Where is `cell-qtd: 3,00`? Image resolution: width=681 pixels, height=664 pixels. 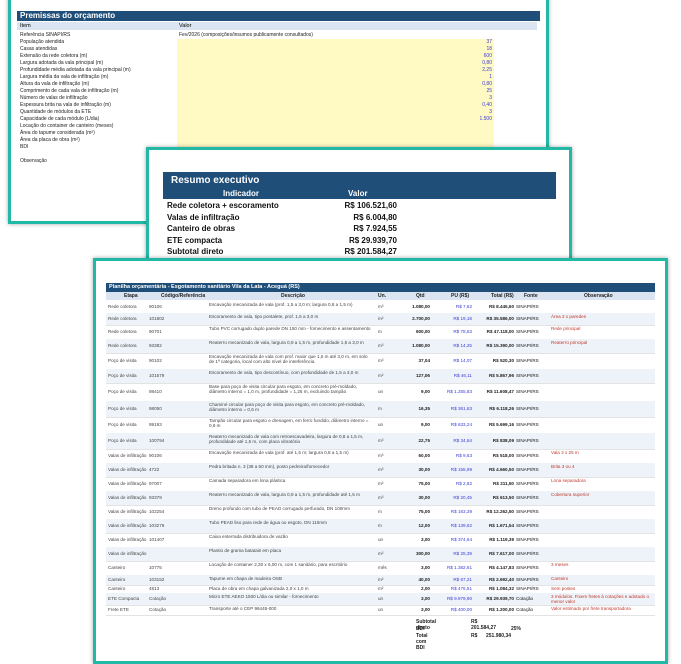 cell-qtd: 3,00 is located at coordinates (425, 568).